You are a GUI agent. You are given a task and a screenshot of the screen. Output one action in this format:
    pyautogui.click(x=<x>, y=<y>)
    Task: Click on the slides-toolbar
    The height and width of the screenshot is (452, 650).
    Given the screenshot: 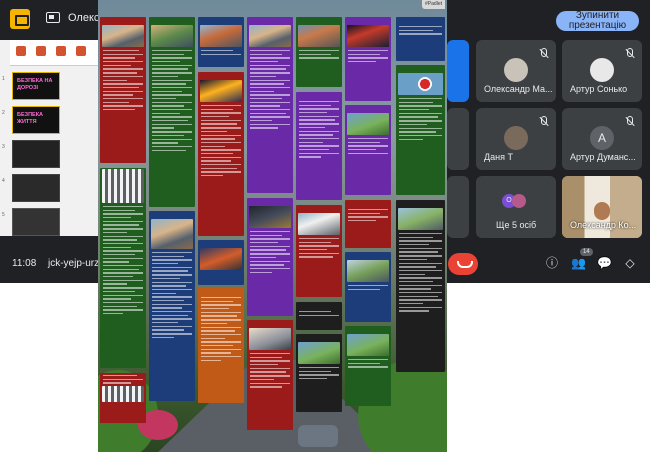 What is the action you would take?
    pyautogui.click(x=55, y=53)
    